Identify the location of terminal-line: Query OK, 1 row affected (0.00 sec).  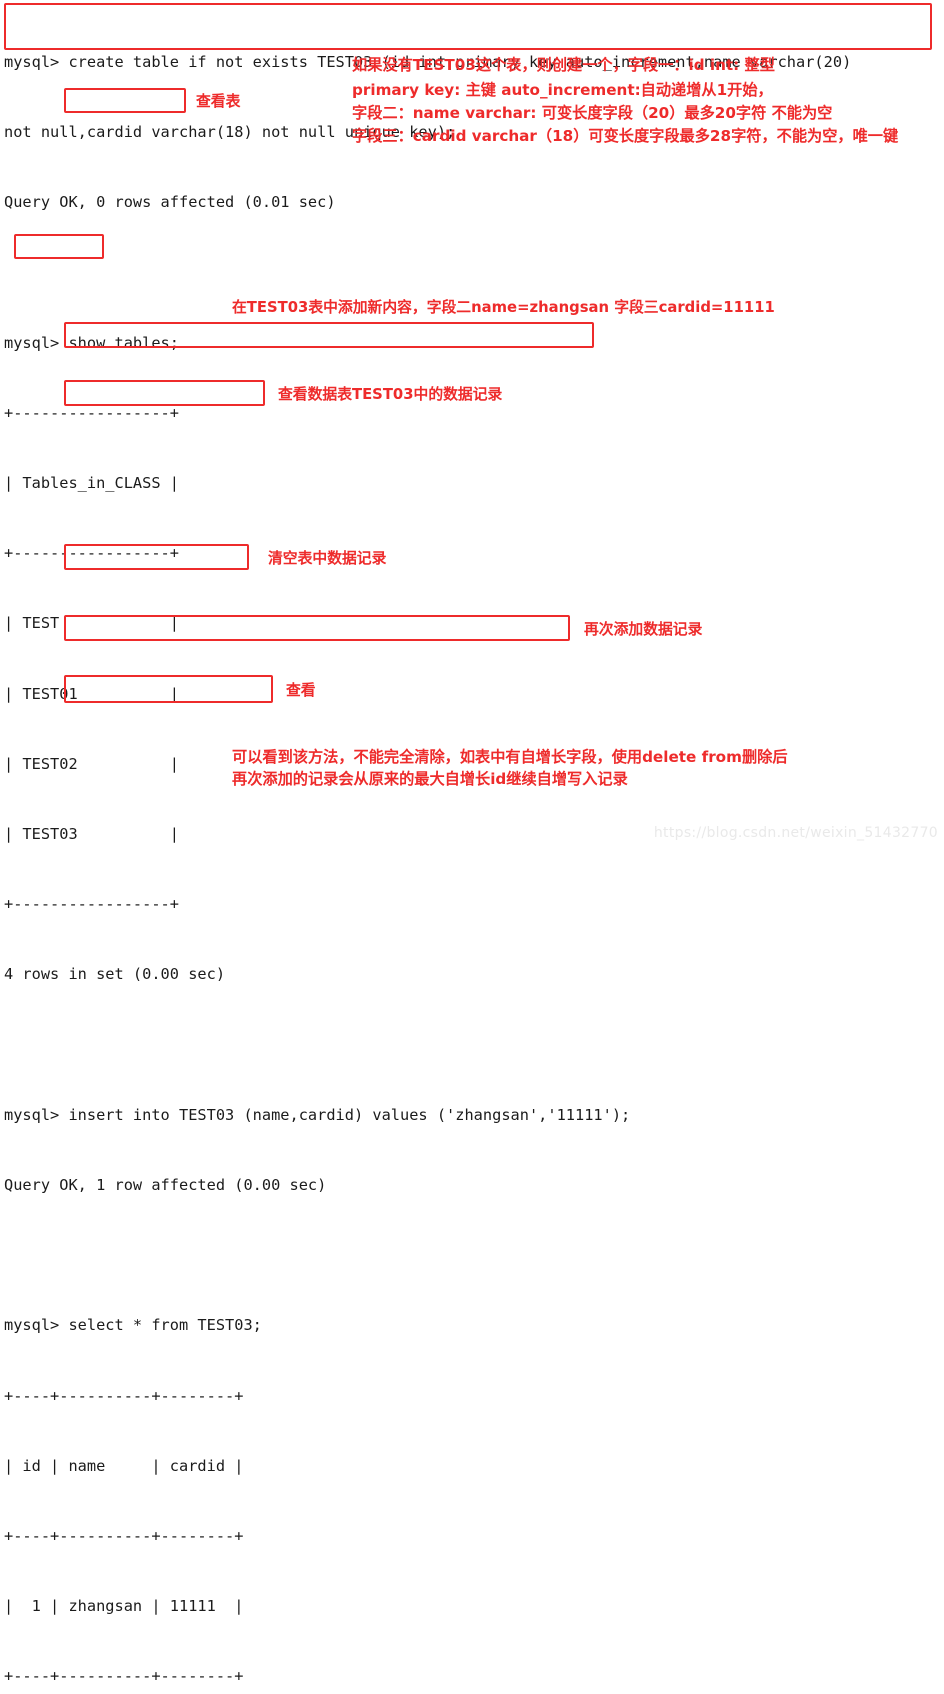
(165, 1185).